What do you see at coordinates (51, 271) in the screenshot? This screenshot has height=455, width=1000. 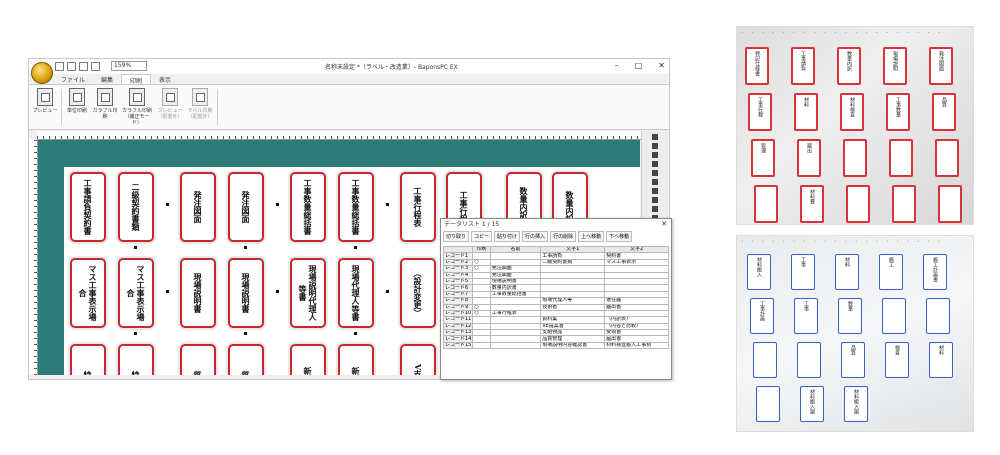 I see `page-left-band` at bounding box center [51, 271].